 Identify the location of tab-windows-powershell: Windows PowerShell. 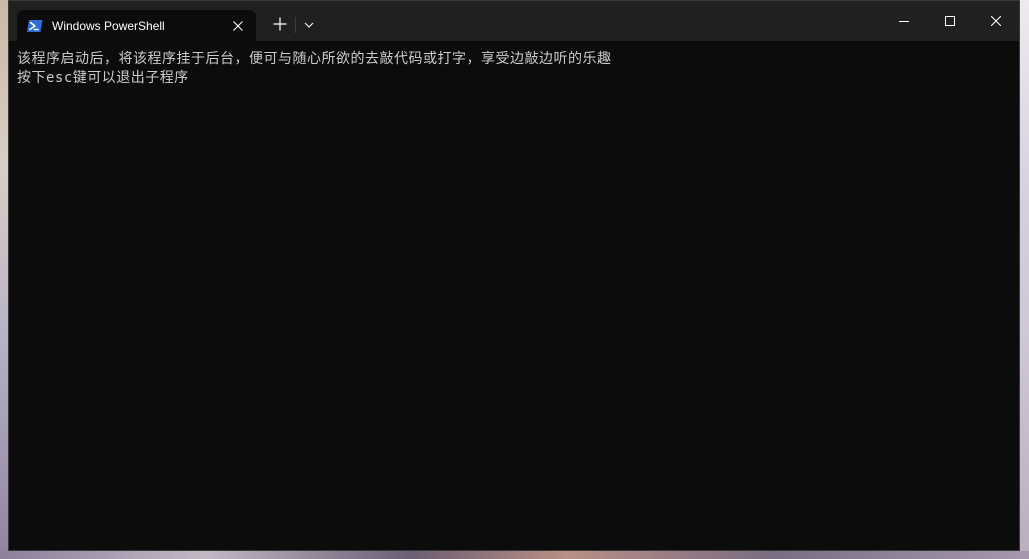
(136, 25).